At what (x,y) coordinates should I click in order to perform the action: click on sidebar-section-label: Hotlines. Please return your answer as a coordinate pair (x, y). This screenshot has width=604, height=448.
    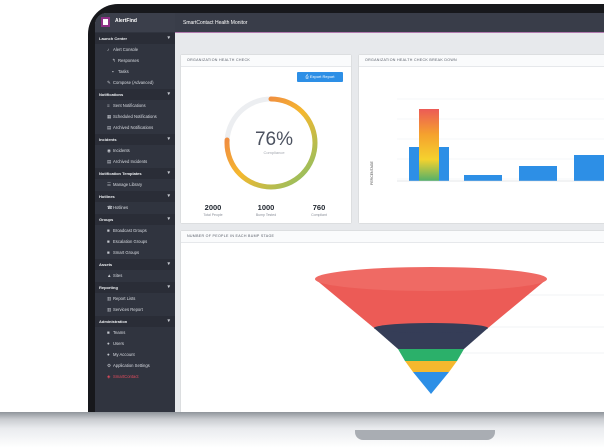
    Looking at the image, I should click on (107, 196).